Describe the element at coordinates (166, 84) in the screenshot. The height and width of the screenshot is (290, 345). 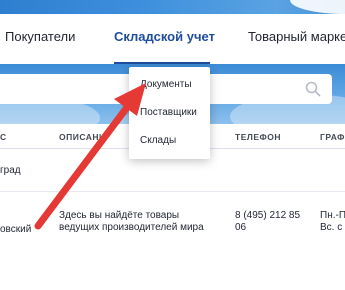
I see `menu-item-documents: Документы` at that location.